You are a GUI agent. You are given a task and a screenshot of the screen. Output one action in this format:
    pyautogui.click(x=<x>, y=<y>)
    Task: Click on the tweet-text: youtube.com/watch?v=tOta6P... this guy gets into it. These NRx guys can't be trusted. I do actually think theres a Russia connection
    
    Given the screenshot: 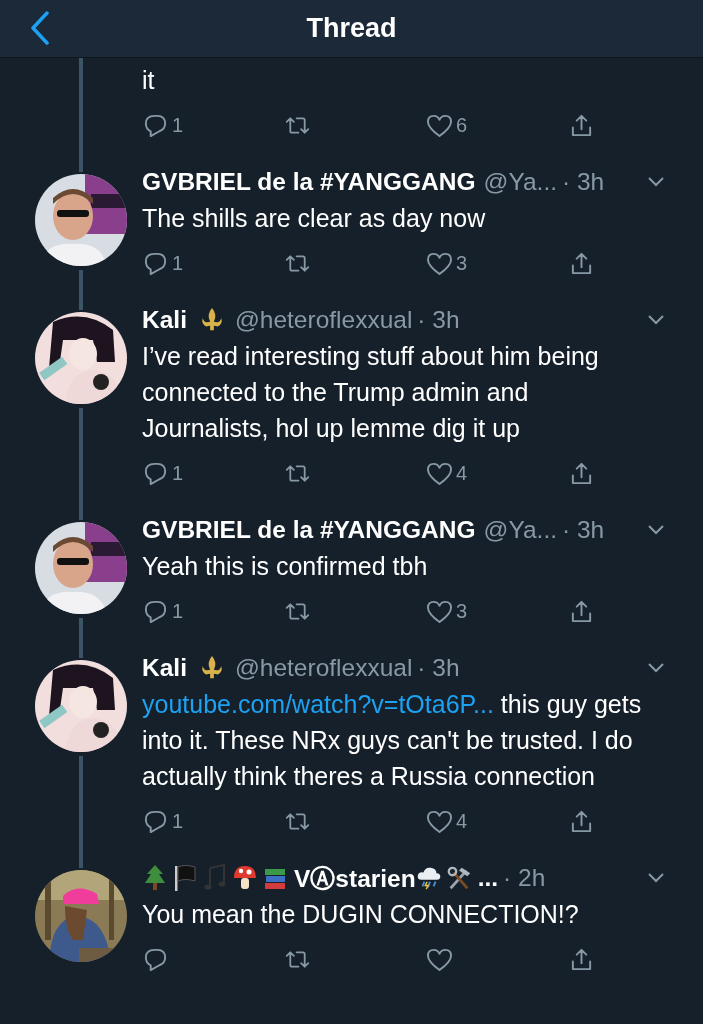 What is the action you would take?
    pyautogui.click(x=392, y=740)
    